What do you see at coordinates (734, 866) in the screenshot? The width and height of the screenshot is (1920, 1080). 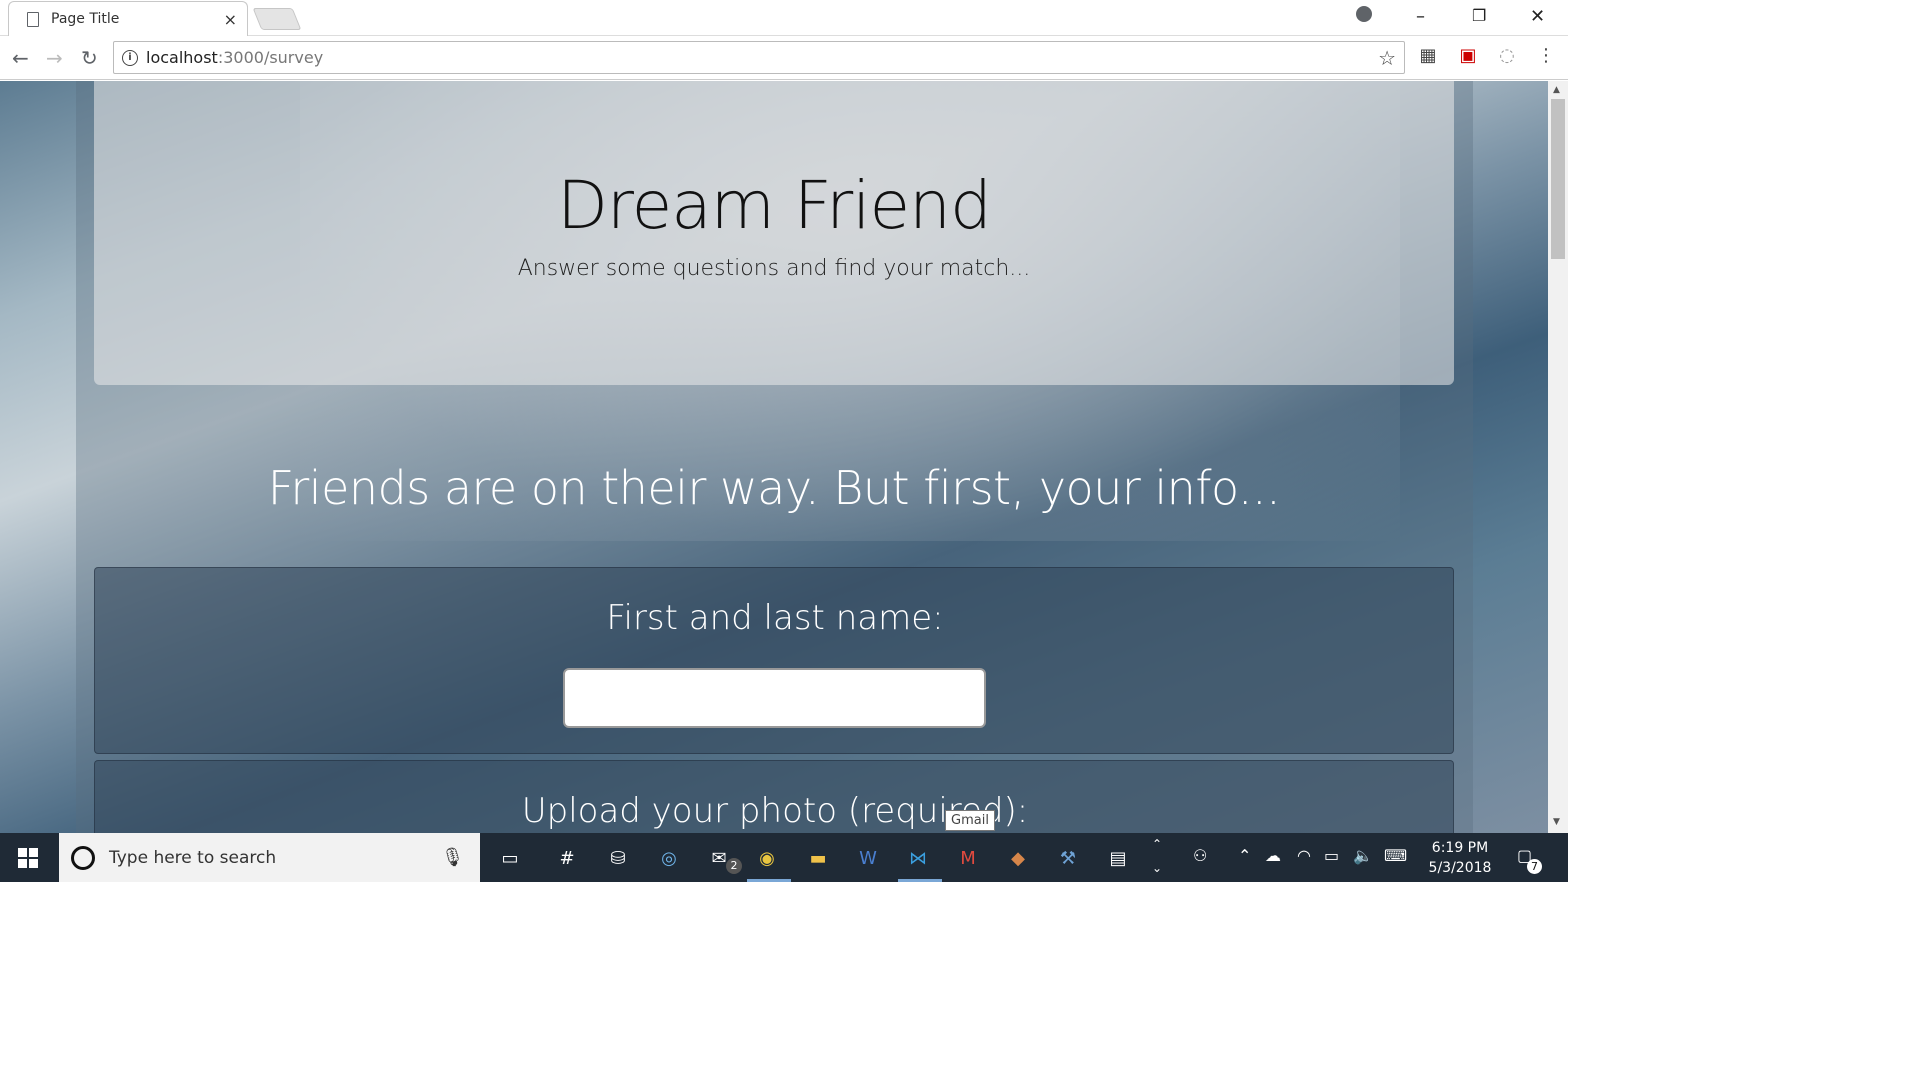 I see `mail-badge: 2` at bounding box center [734, 866].